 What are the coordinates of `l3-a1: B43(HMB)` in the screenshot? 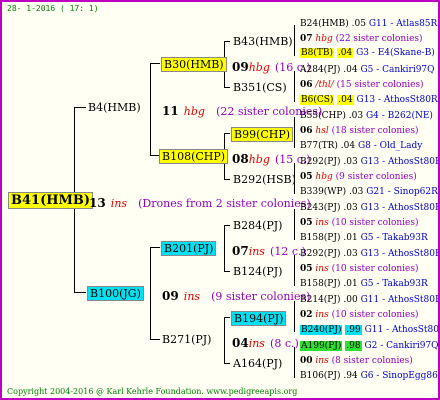 It's located at (263, 41).